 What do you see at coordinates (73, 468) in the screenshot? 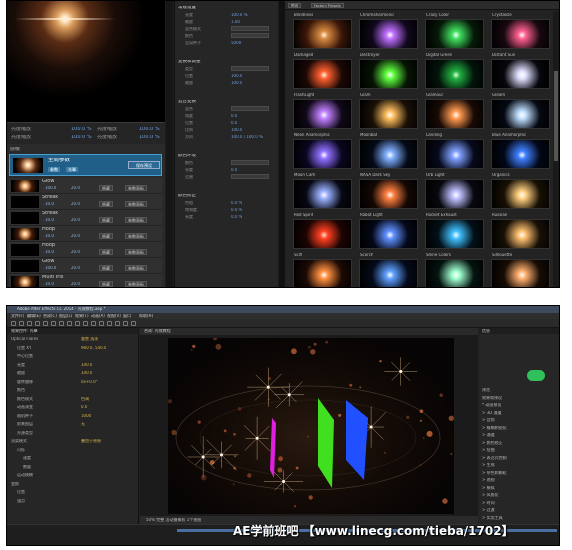
I see `effect-property-row: 数量` at bounding box center [73, 468].